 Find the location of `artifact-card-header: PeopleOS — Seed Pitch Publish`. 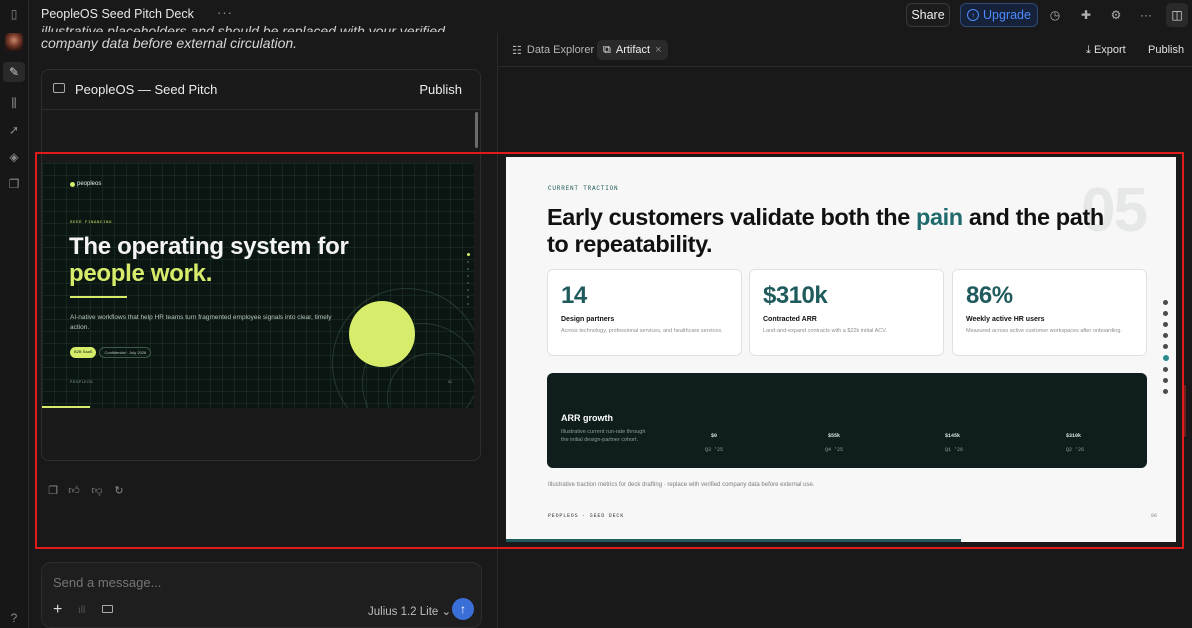

artifact-card-header: PeopleOS — Seed Pitch Publish is located at coordinates (261, 90).